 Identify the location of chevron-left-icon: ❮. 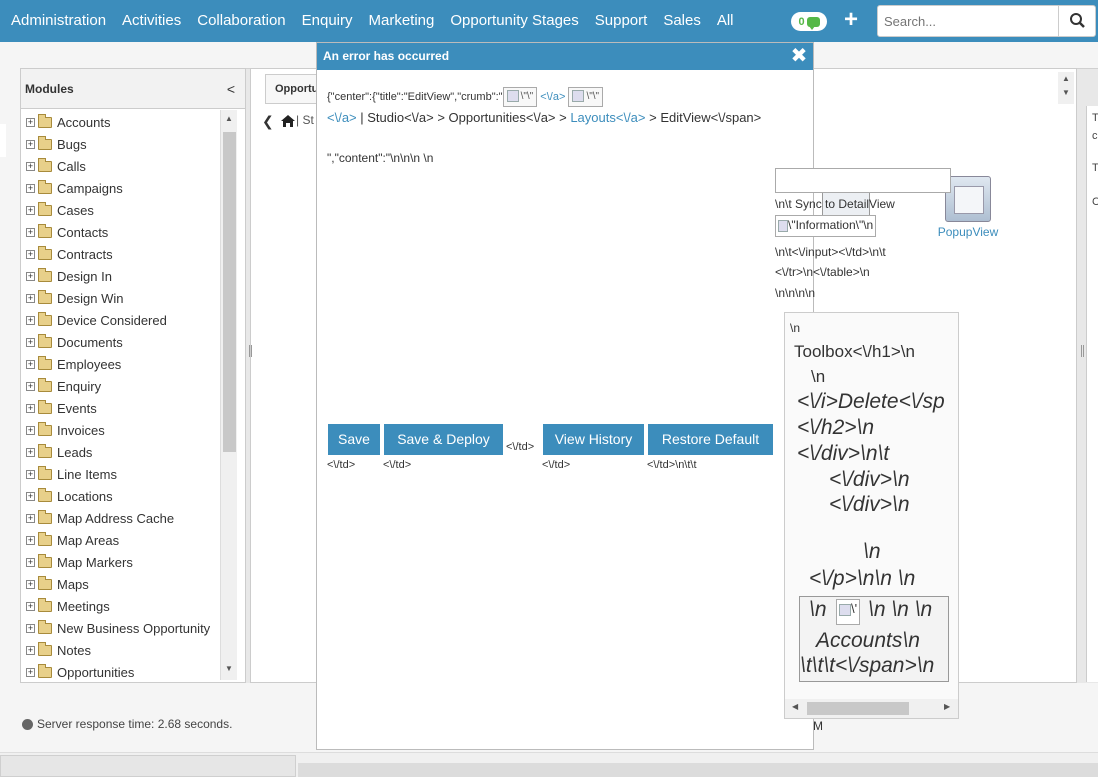
(268, 121).